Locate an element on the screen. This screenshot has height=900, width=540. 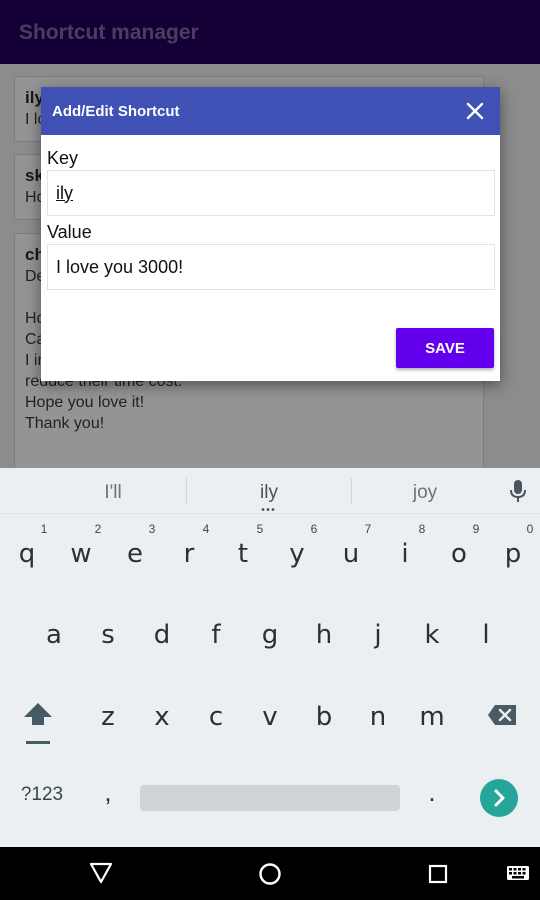
key-j: j is located at coordinates (378, 635).